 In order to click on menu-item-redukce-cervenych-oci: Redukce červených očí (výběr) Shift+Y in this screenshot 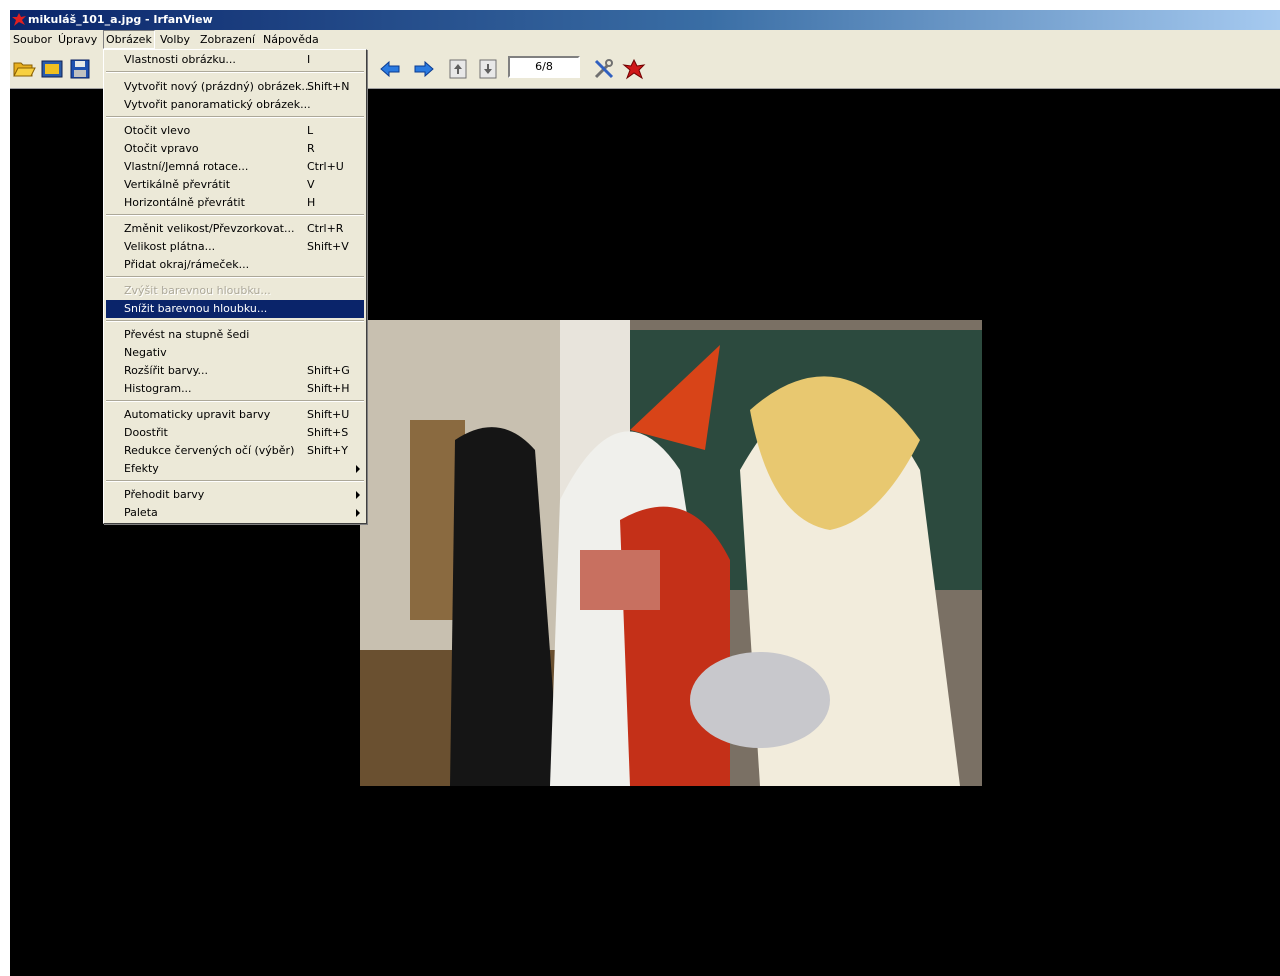, I will do `click(235, 451)`.